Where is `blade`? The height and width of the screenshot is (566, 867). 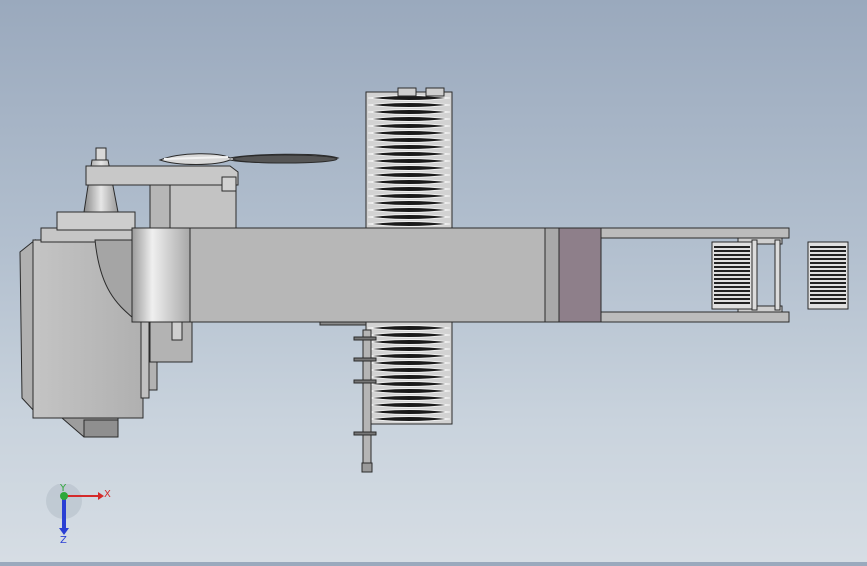 blade is located at coordinates (249, 159).